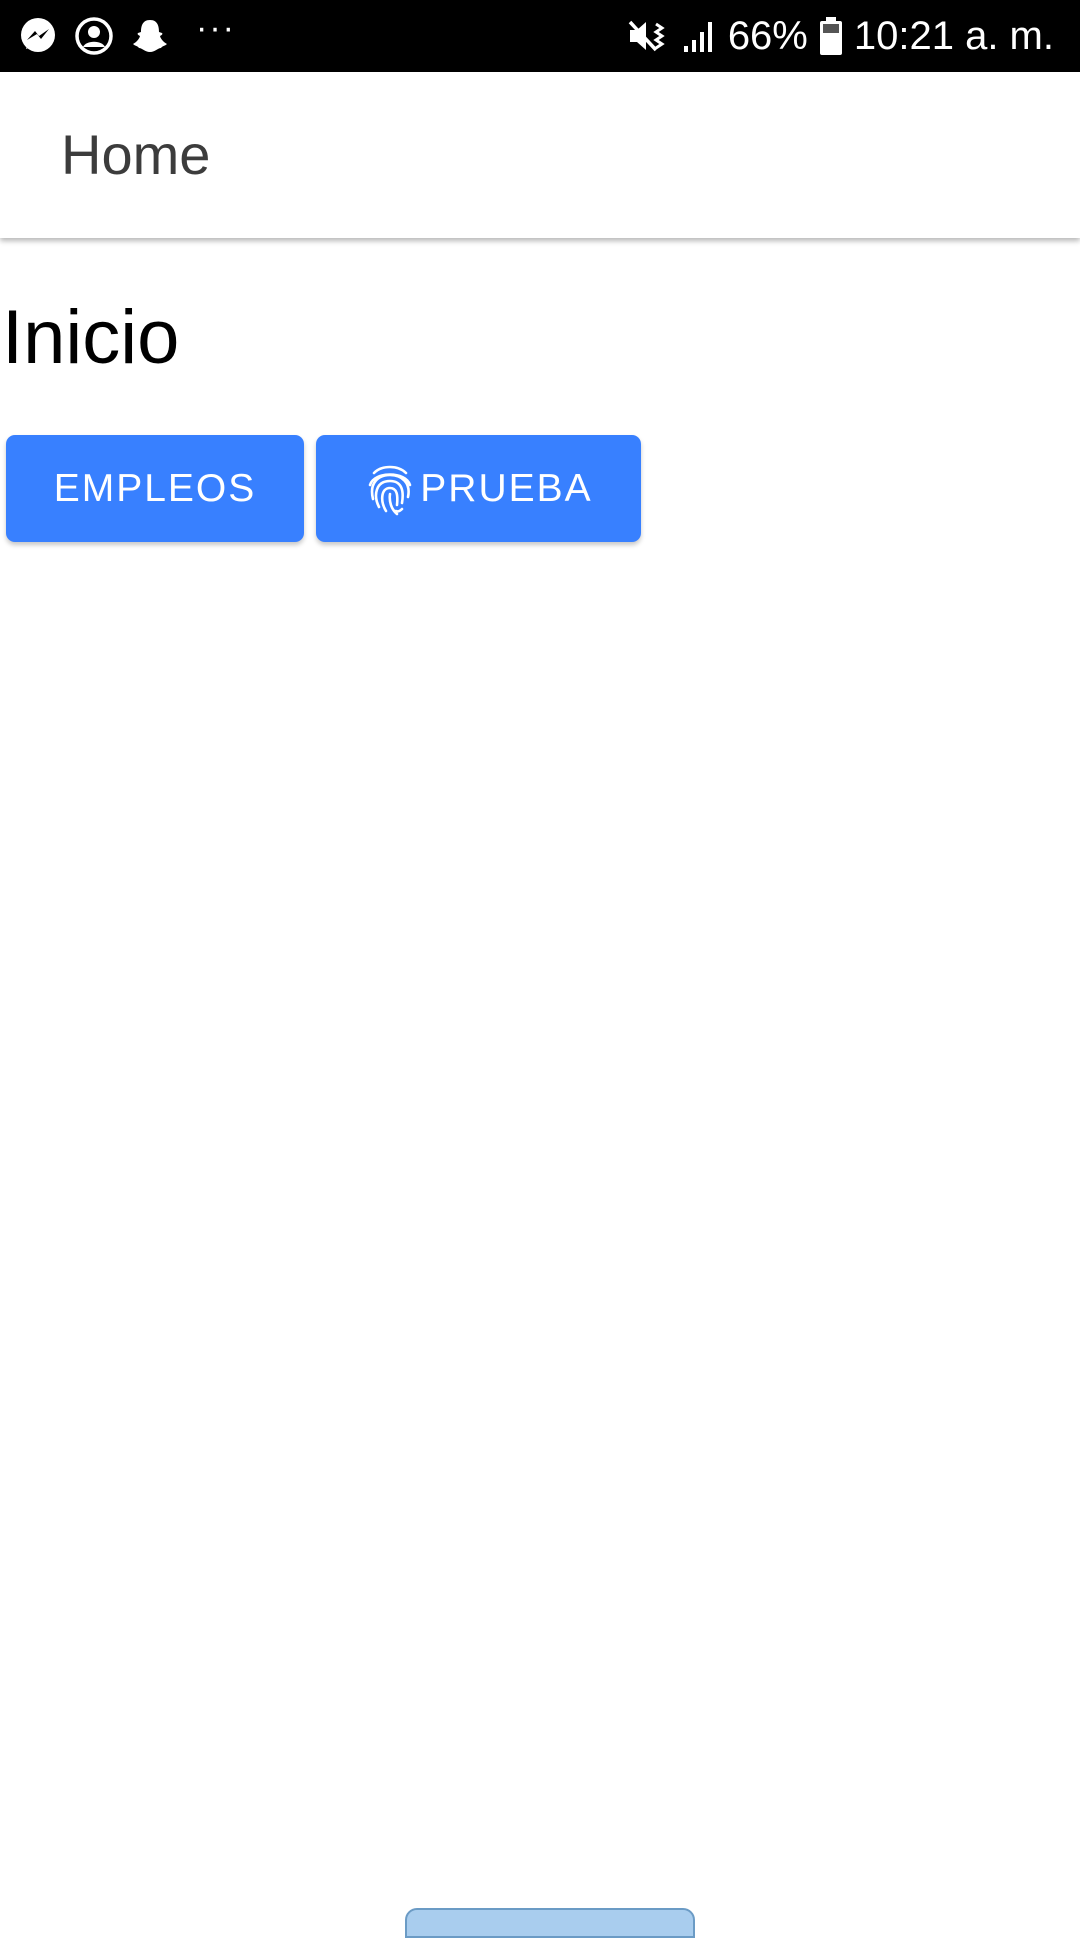 The width and height of the screenshot is (1080, 1938). What do you see at coordinates (648, 36) in the screenshot?
I see `mute-vibrate-icon` at bounding box center [648, 36].